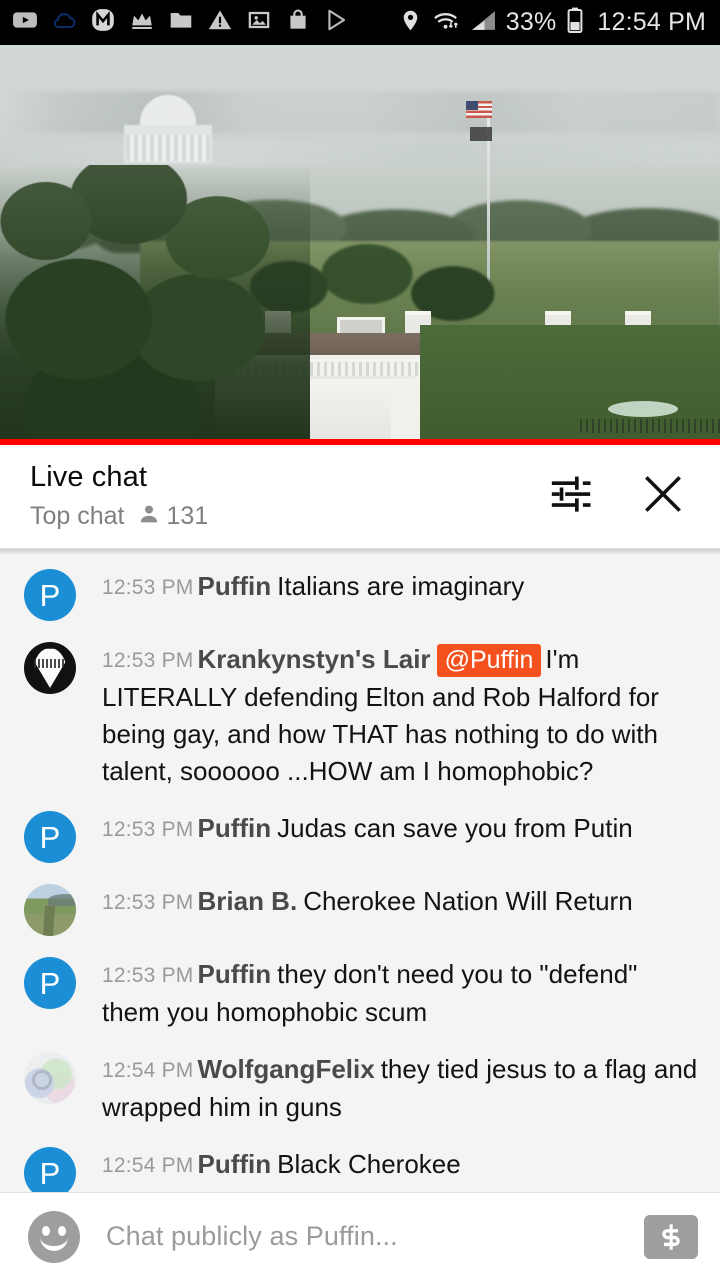 The image size is (720, 1280). Describe the element at coordinates (25, 22) in the screenshot. I see `youtube-icon` at that location.